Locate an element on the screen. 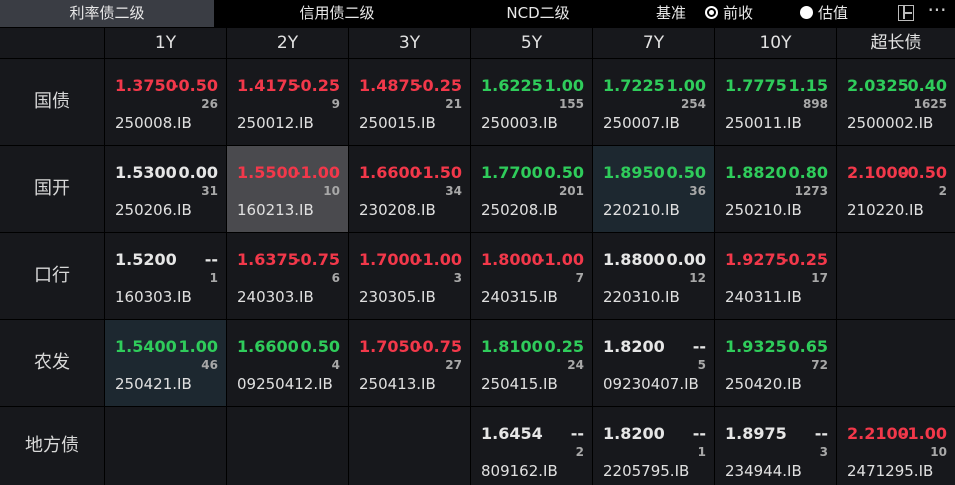 Image resolution: width=955 pixels, height=485 pixels. bond-cell: 1.8975 -- 3 234944.IB is located at coordinates (775, 446).